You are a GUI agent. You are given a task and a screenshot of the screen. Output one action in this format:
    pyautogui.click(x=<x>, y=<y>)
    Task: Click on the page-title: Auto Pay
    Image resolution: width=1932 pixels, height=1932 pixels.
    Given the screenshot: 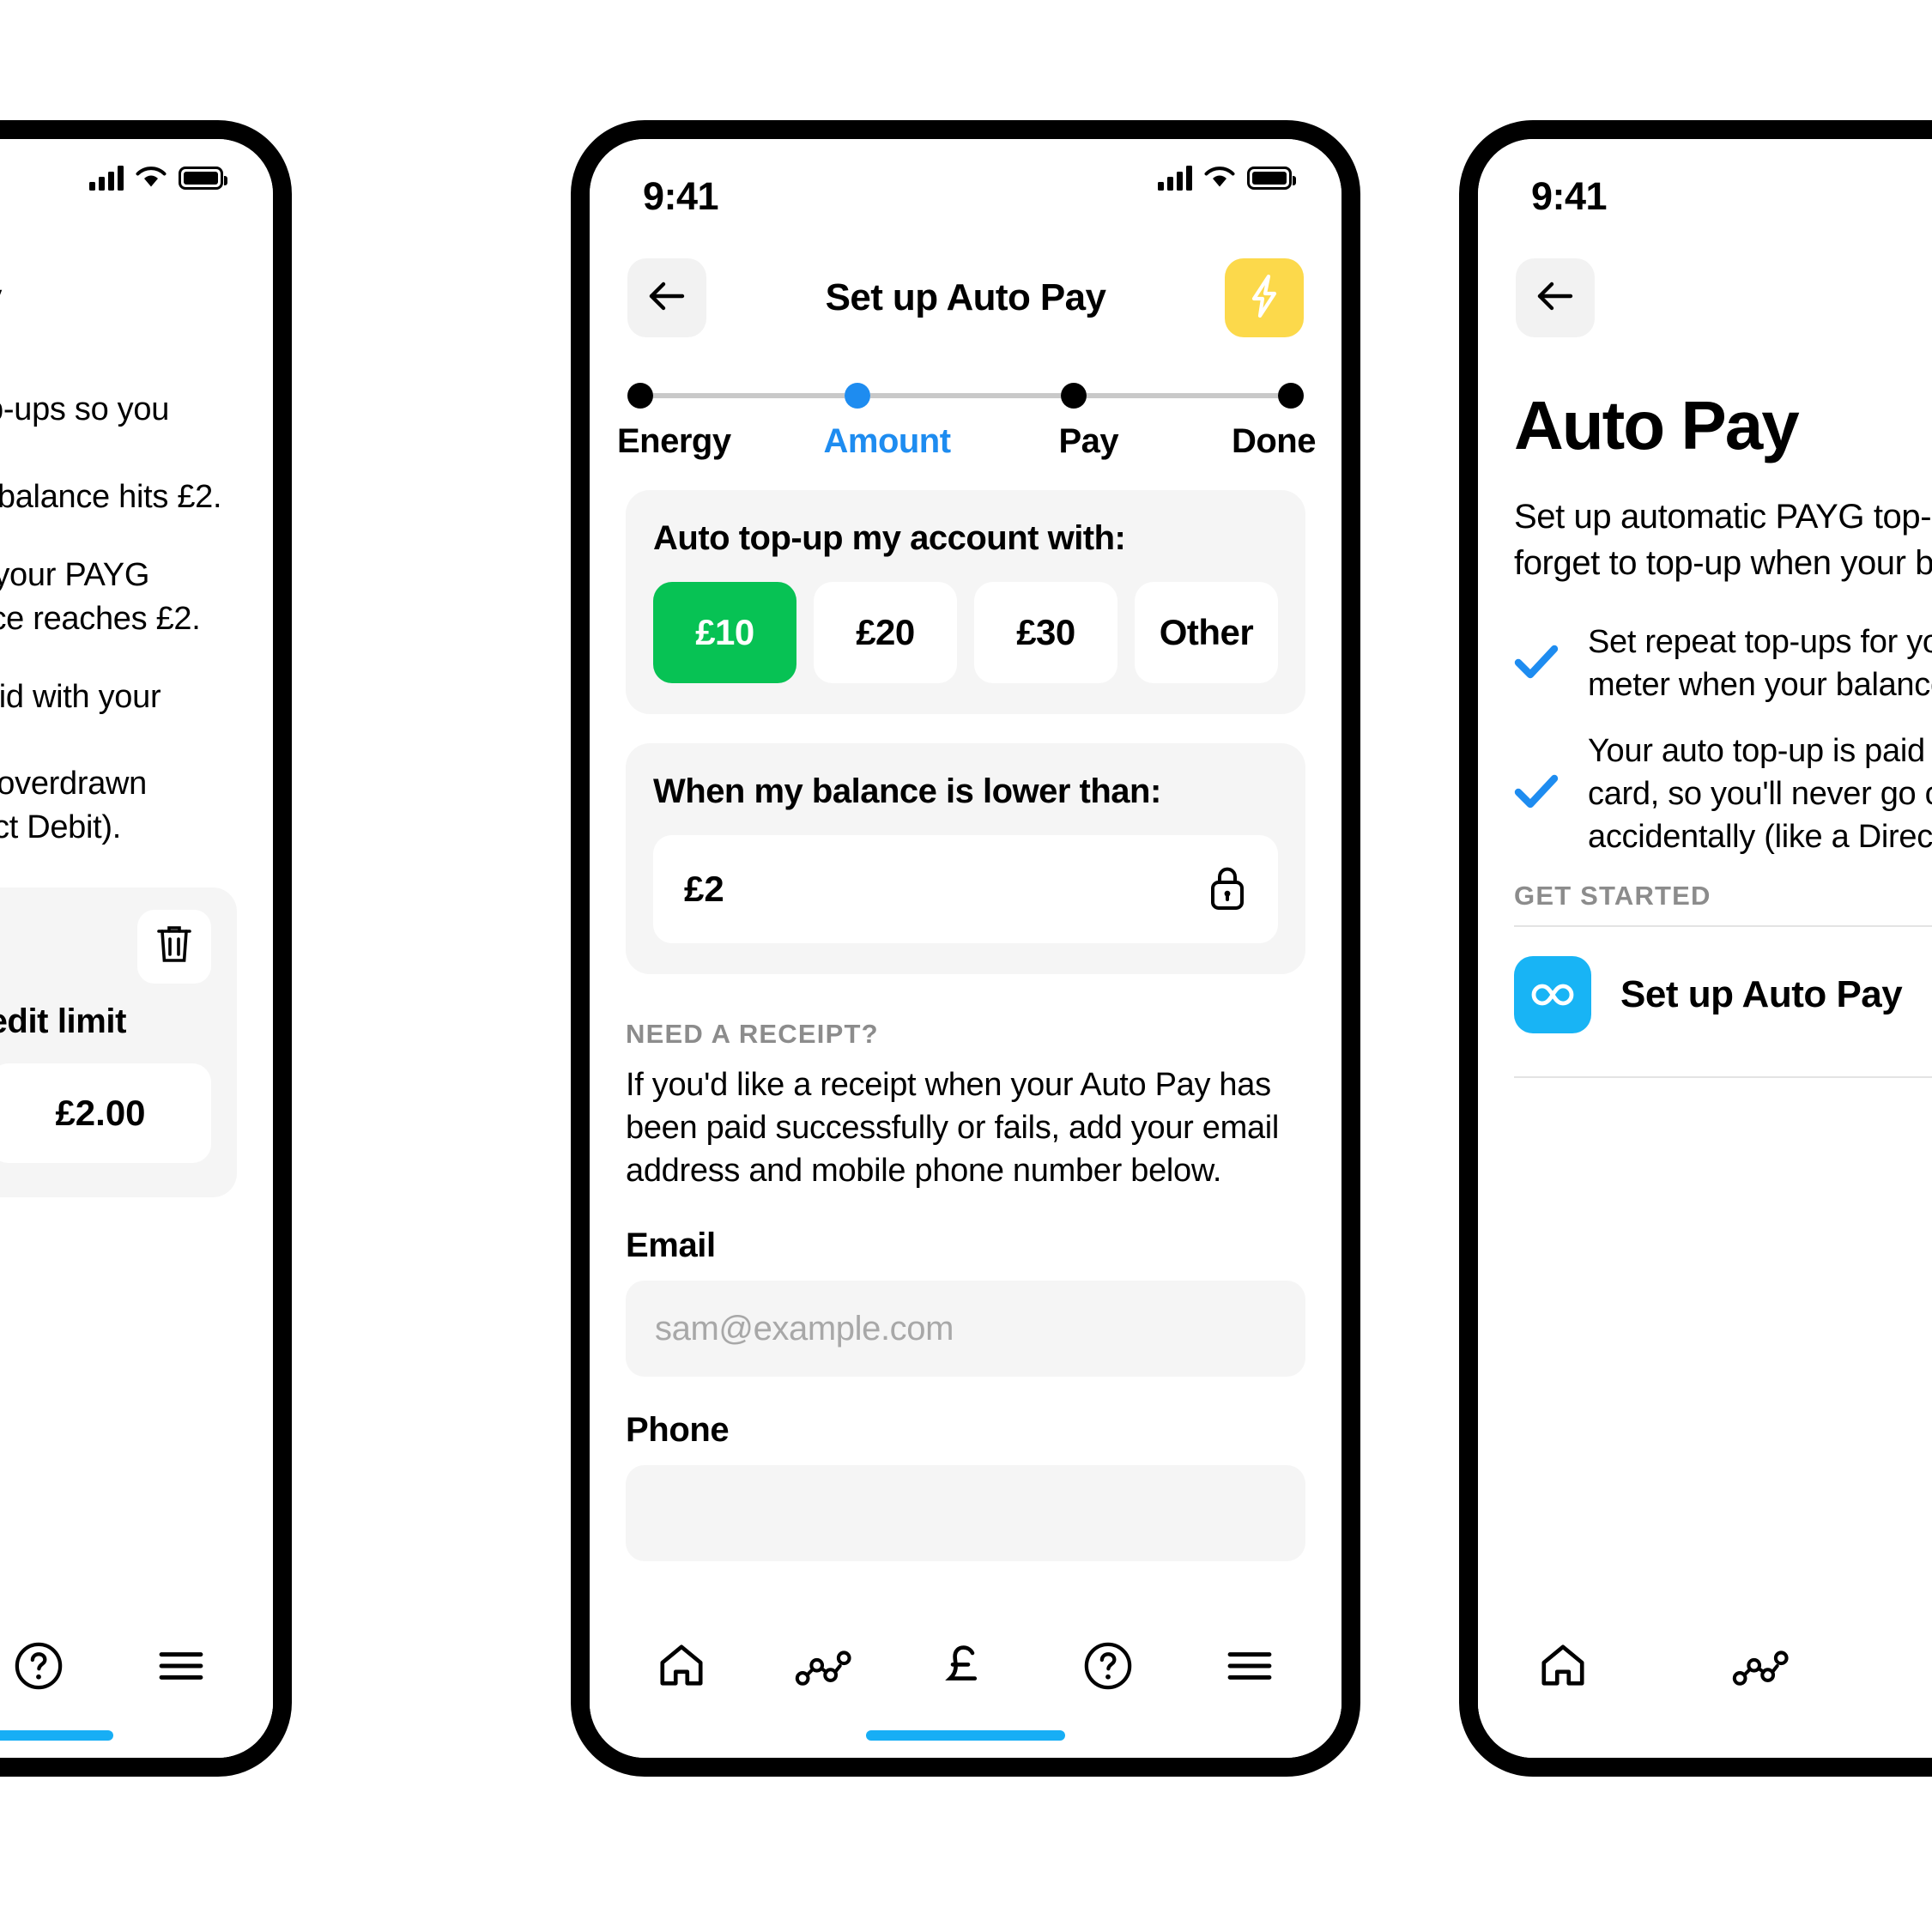 What is the action you would take?
    pyautogui.click(x=136, y=298)
    